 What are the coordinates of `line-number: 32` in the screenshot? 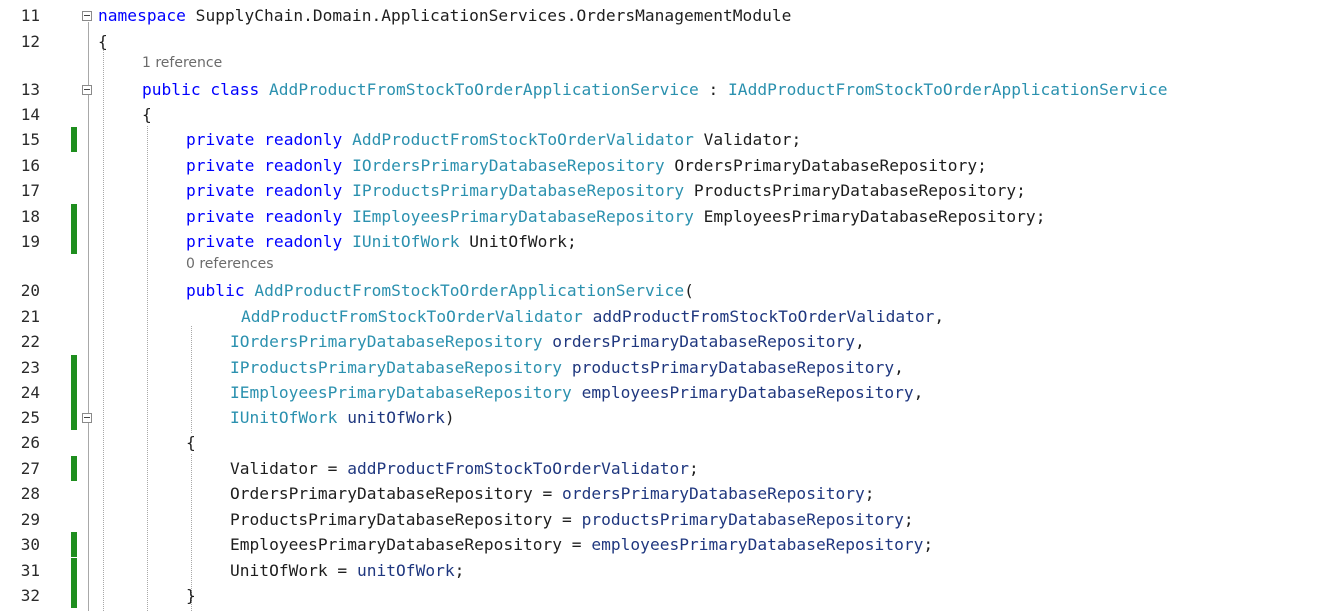 It's located at (30, 595).